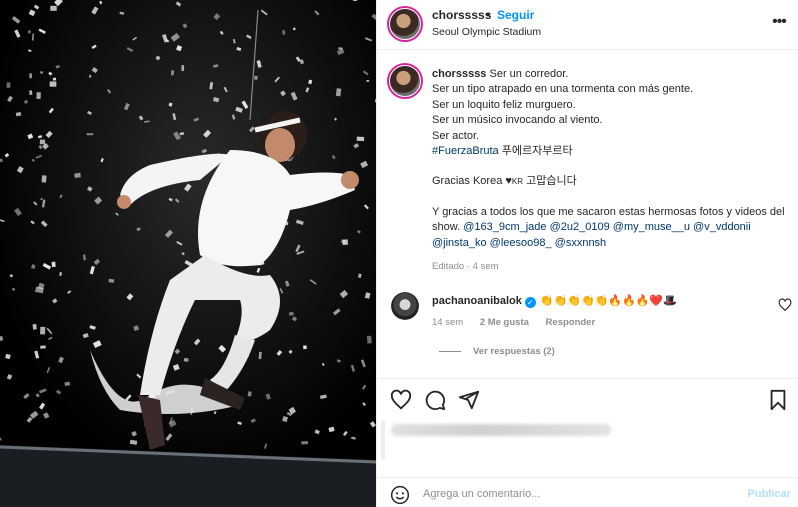  What do you see at coordinates (477, 301) in the screenshot?
I see `commenter-username: pachanoanibalok` at bounding box center [477, 301].